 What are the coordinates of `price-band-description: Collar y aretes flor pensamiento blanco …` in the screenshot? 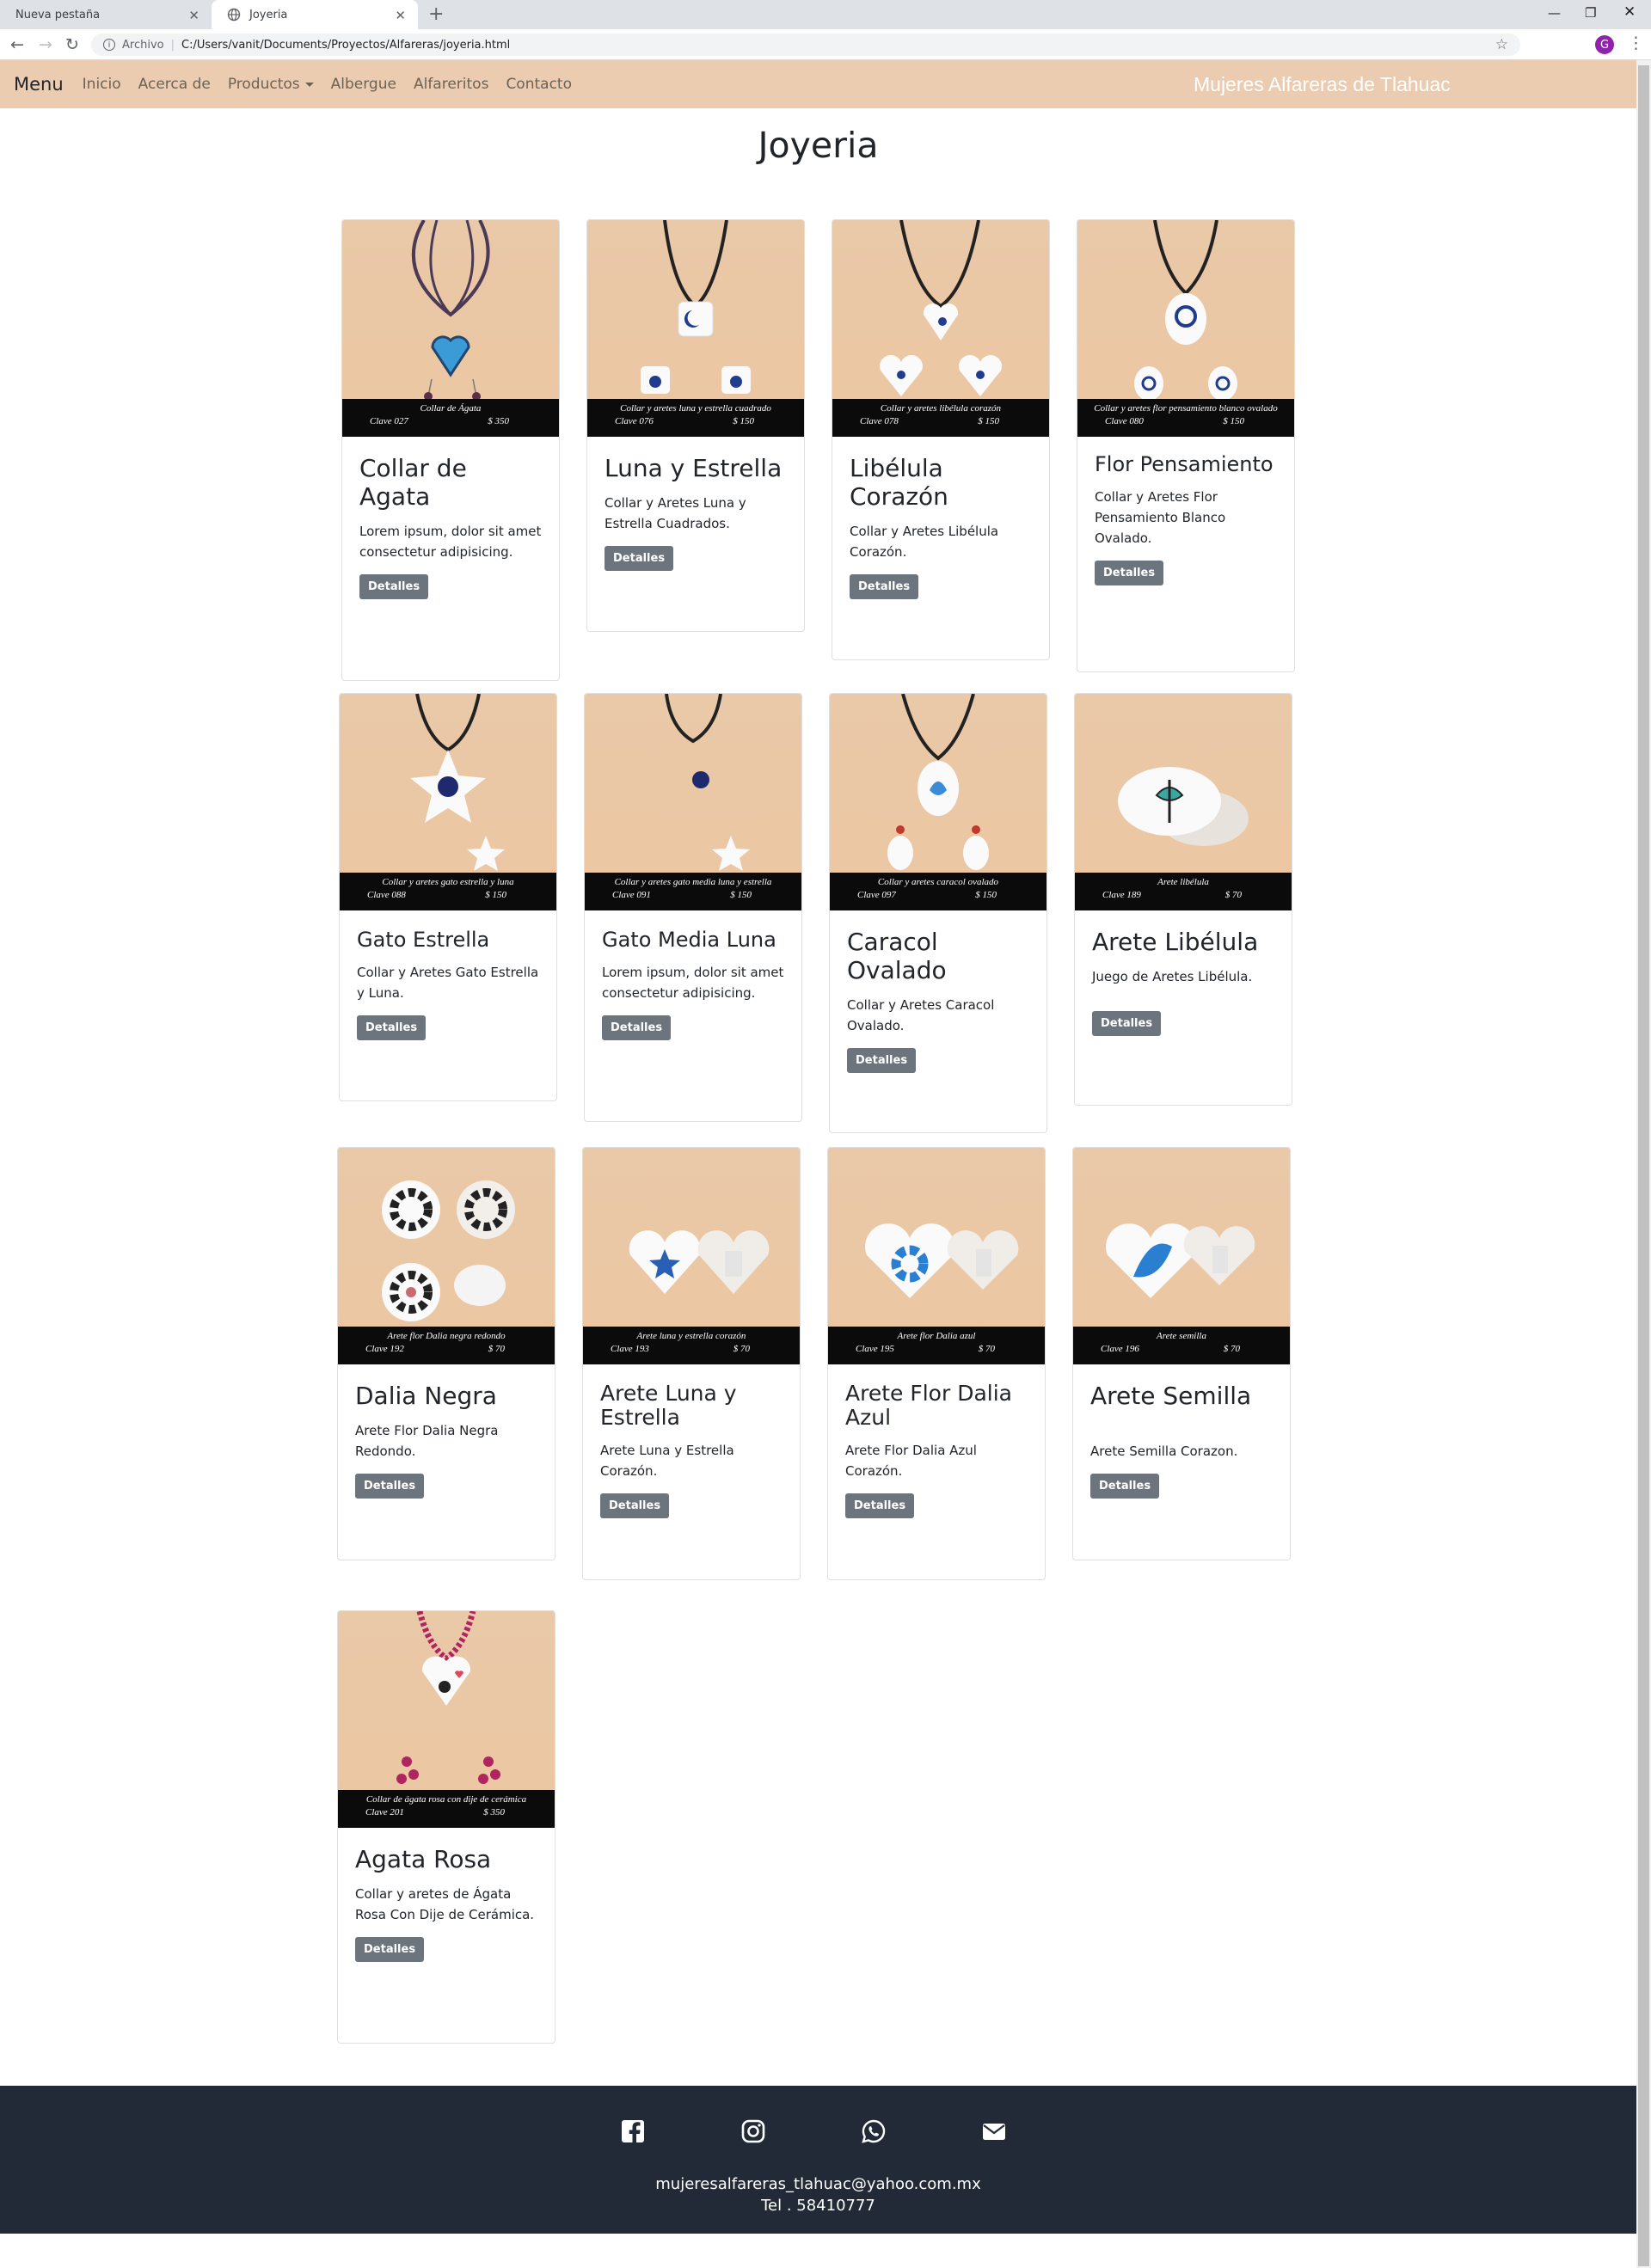 It's located at (1186, 408).